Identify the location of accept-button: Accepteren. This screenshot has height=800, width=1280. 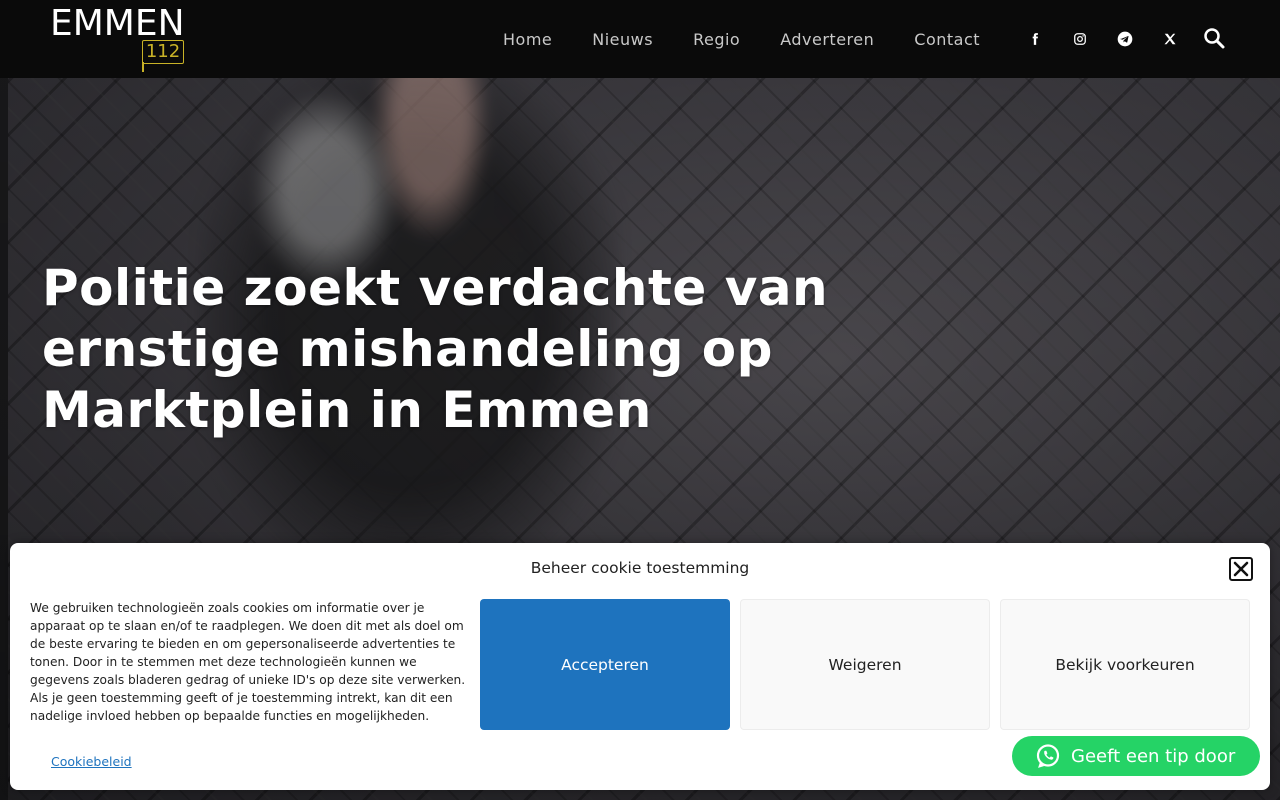
(605, 664).